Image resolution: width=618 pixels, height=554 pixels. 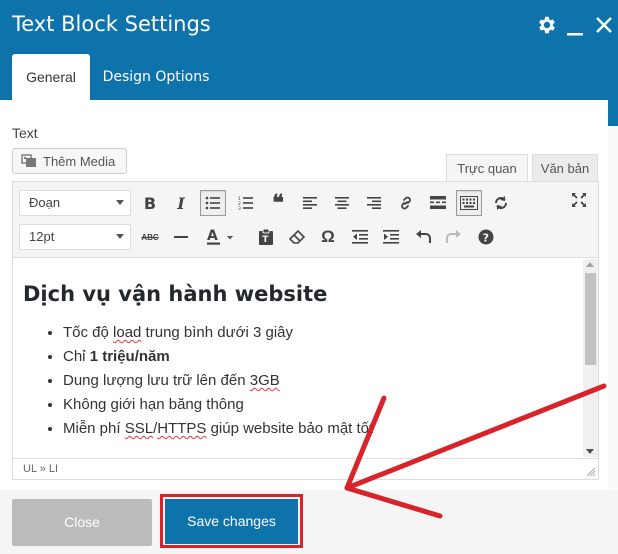 I want to click on horizontal-line-icon, so click(x=181, y=237).